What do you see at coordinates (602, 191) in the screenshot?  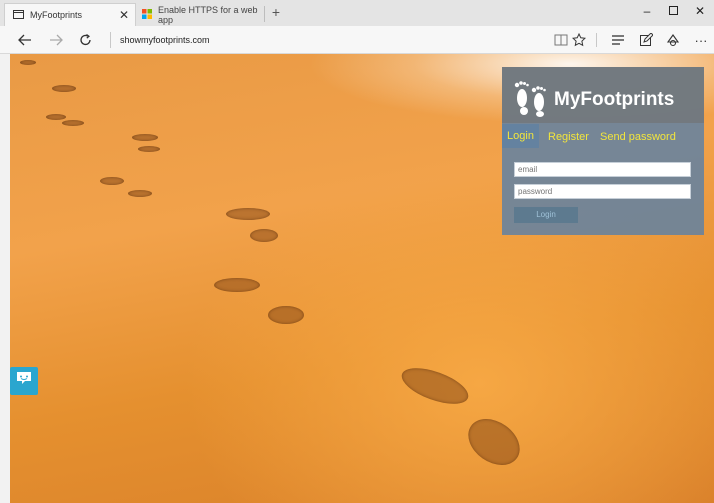 I see `password-field` at bounding box center [602, 191].